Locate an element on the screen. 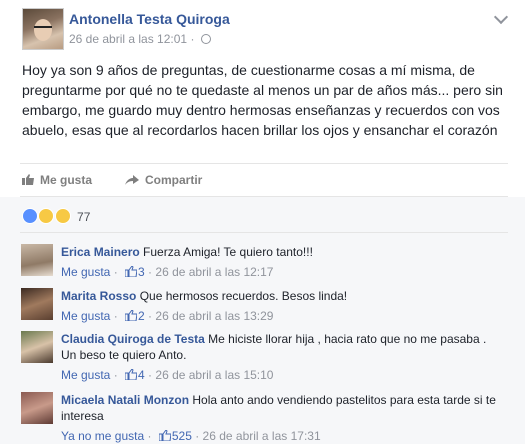  comment-meta: Me gusta · 2 · 26 de abril a las 13:29 is located at coordinates (167, 316).